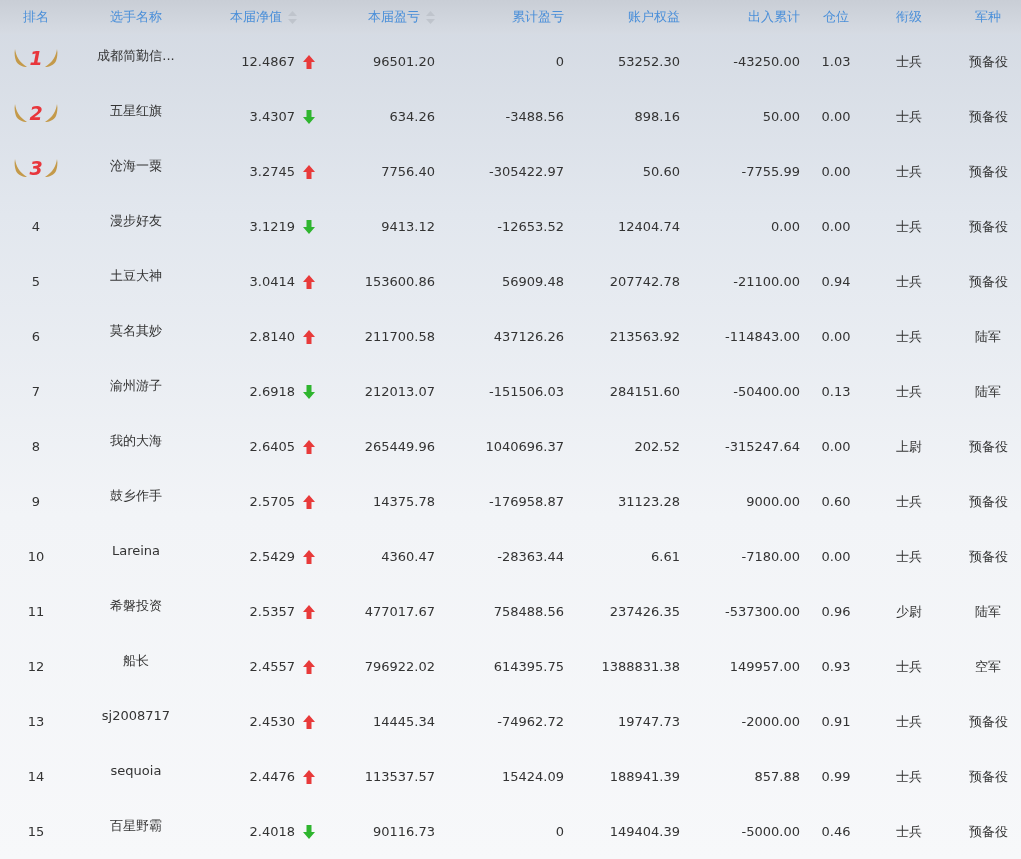  What do you see at coordinates (36, 281) in the screenshot?
I see `rank-cell-text: 5` at bounding box center [36, 281].